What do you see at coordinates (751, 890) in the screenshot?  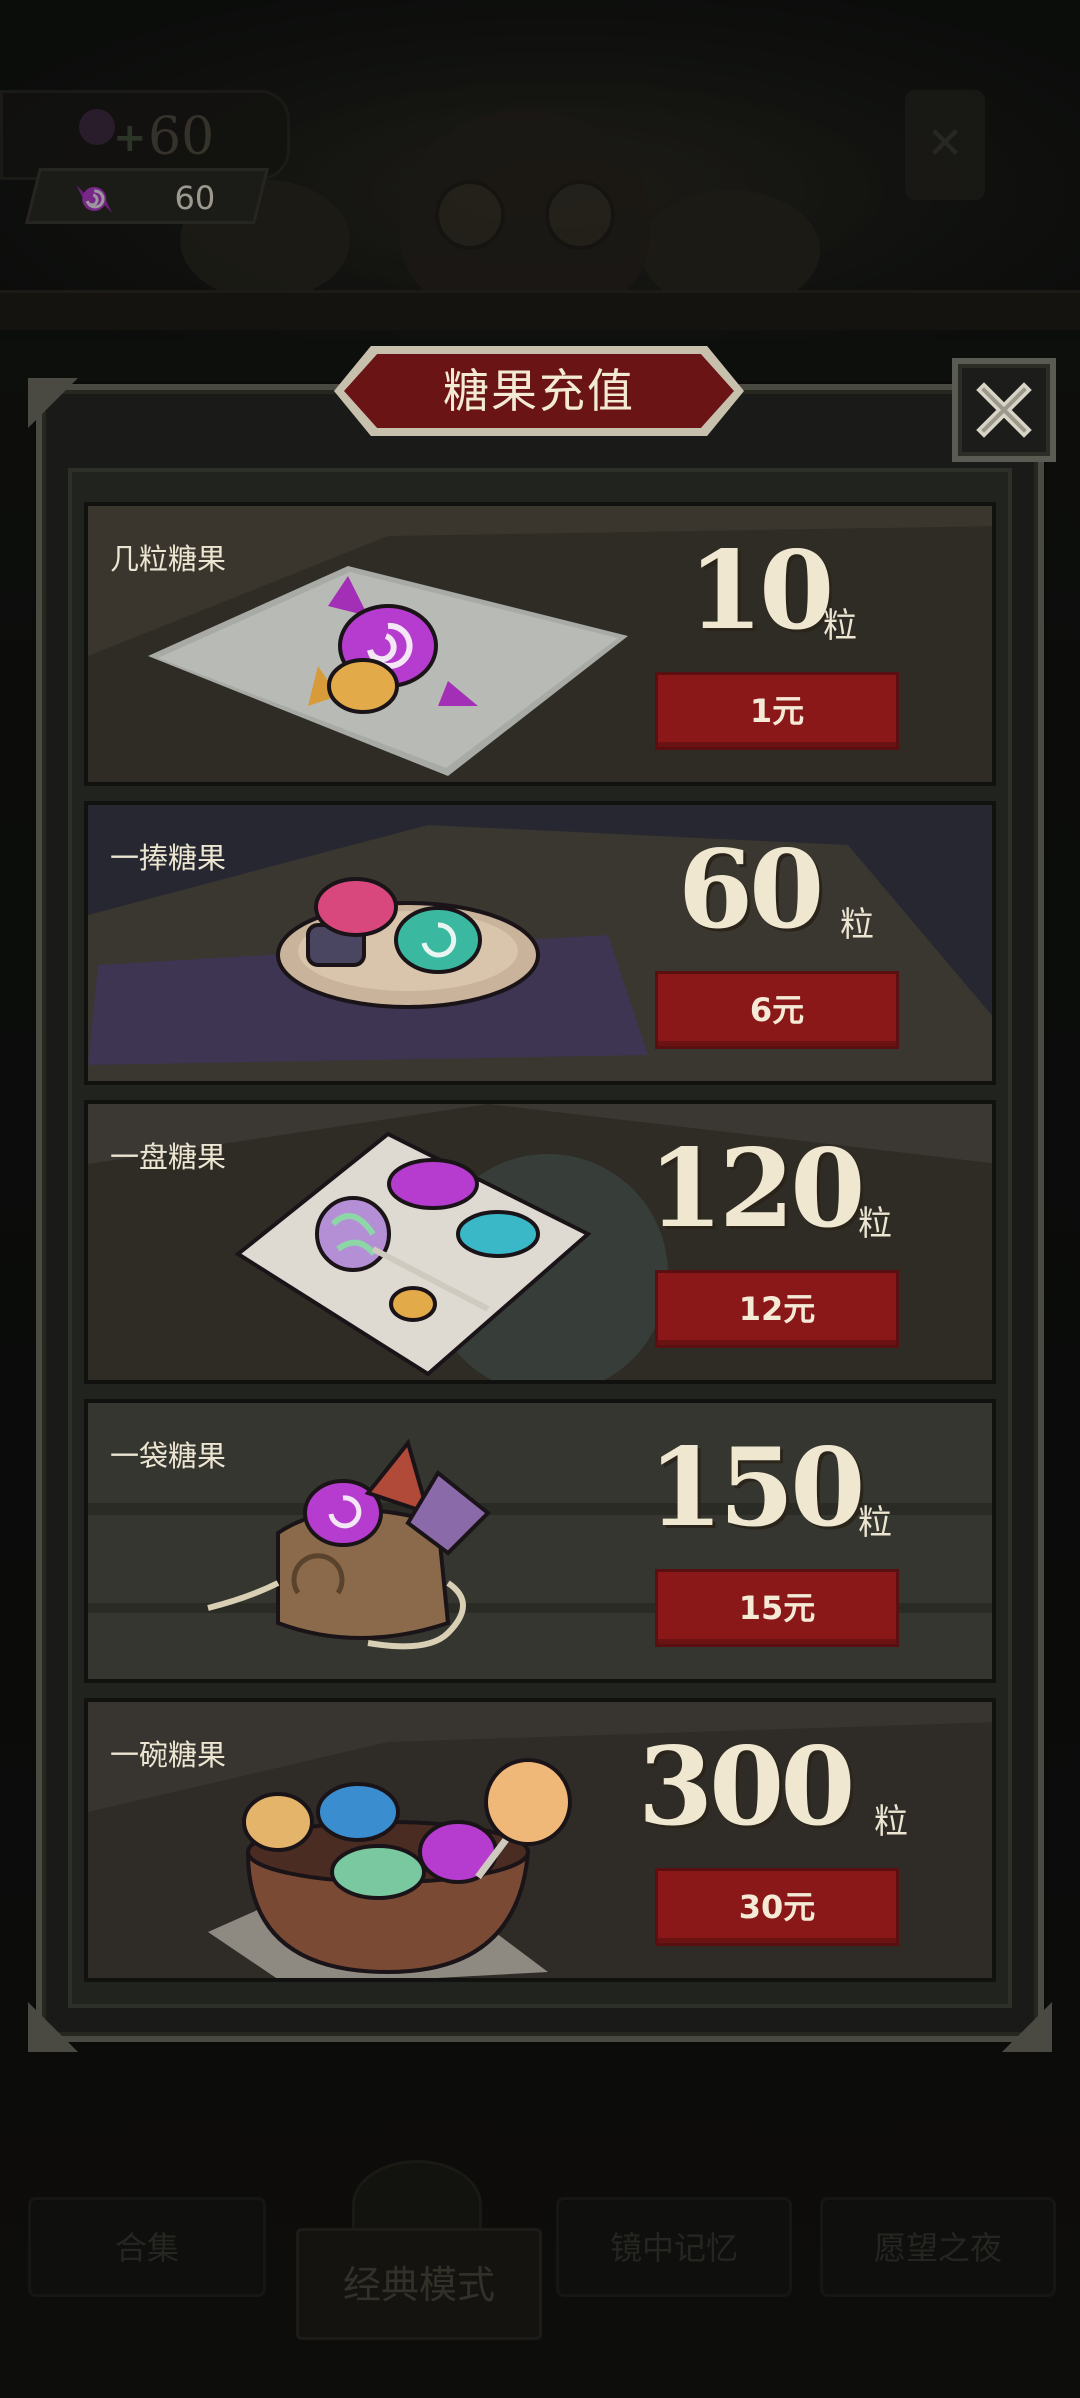 I see `pack-amount: 60` at bounding box center [751, 890].